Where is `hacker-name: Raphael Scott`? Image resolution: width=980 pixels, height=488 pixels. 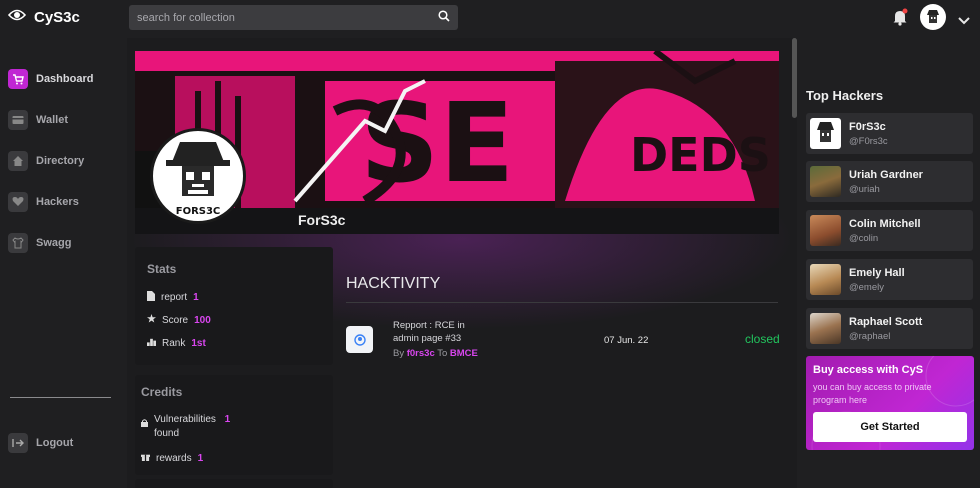
hacker-name: Raphael Scott is located at coordinates (886, 321).